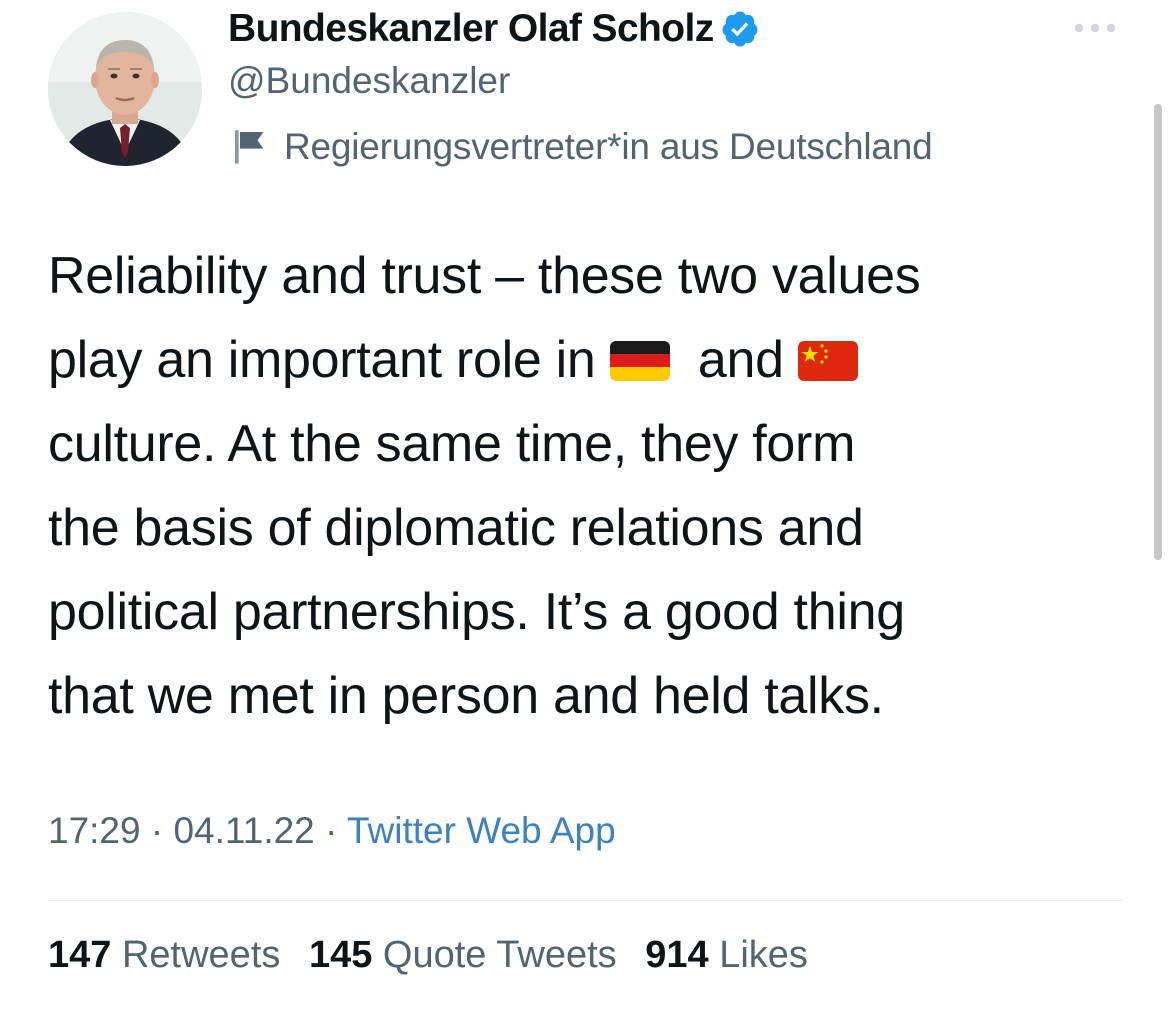 This screenshot has width=1170, height=1016. I want to click on more-options-icon, so click(1095, 28).